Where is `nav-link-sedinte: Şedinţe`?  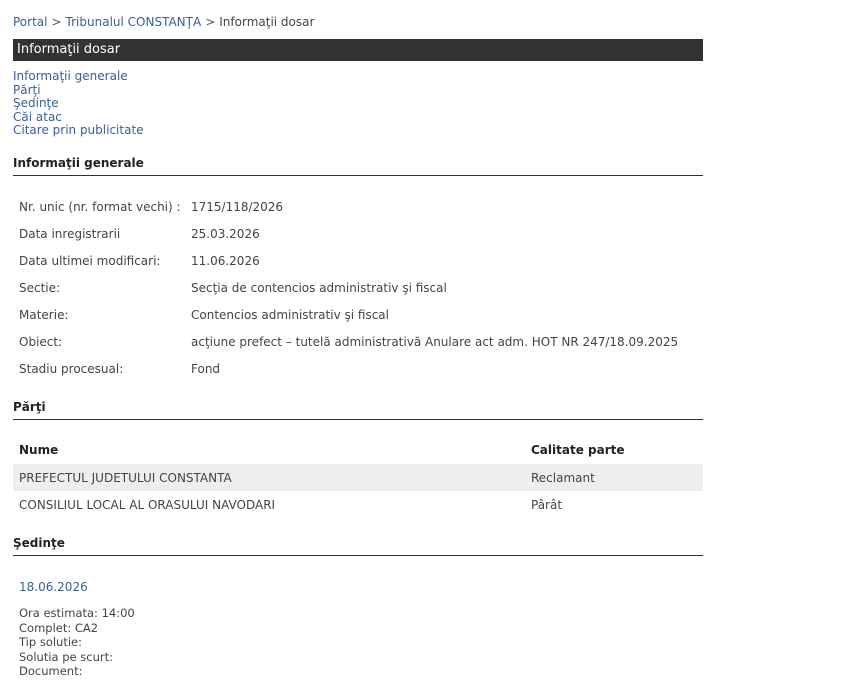
nav-link-sedinte: Şedinţe is located at coordinates (78, 103).